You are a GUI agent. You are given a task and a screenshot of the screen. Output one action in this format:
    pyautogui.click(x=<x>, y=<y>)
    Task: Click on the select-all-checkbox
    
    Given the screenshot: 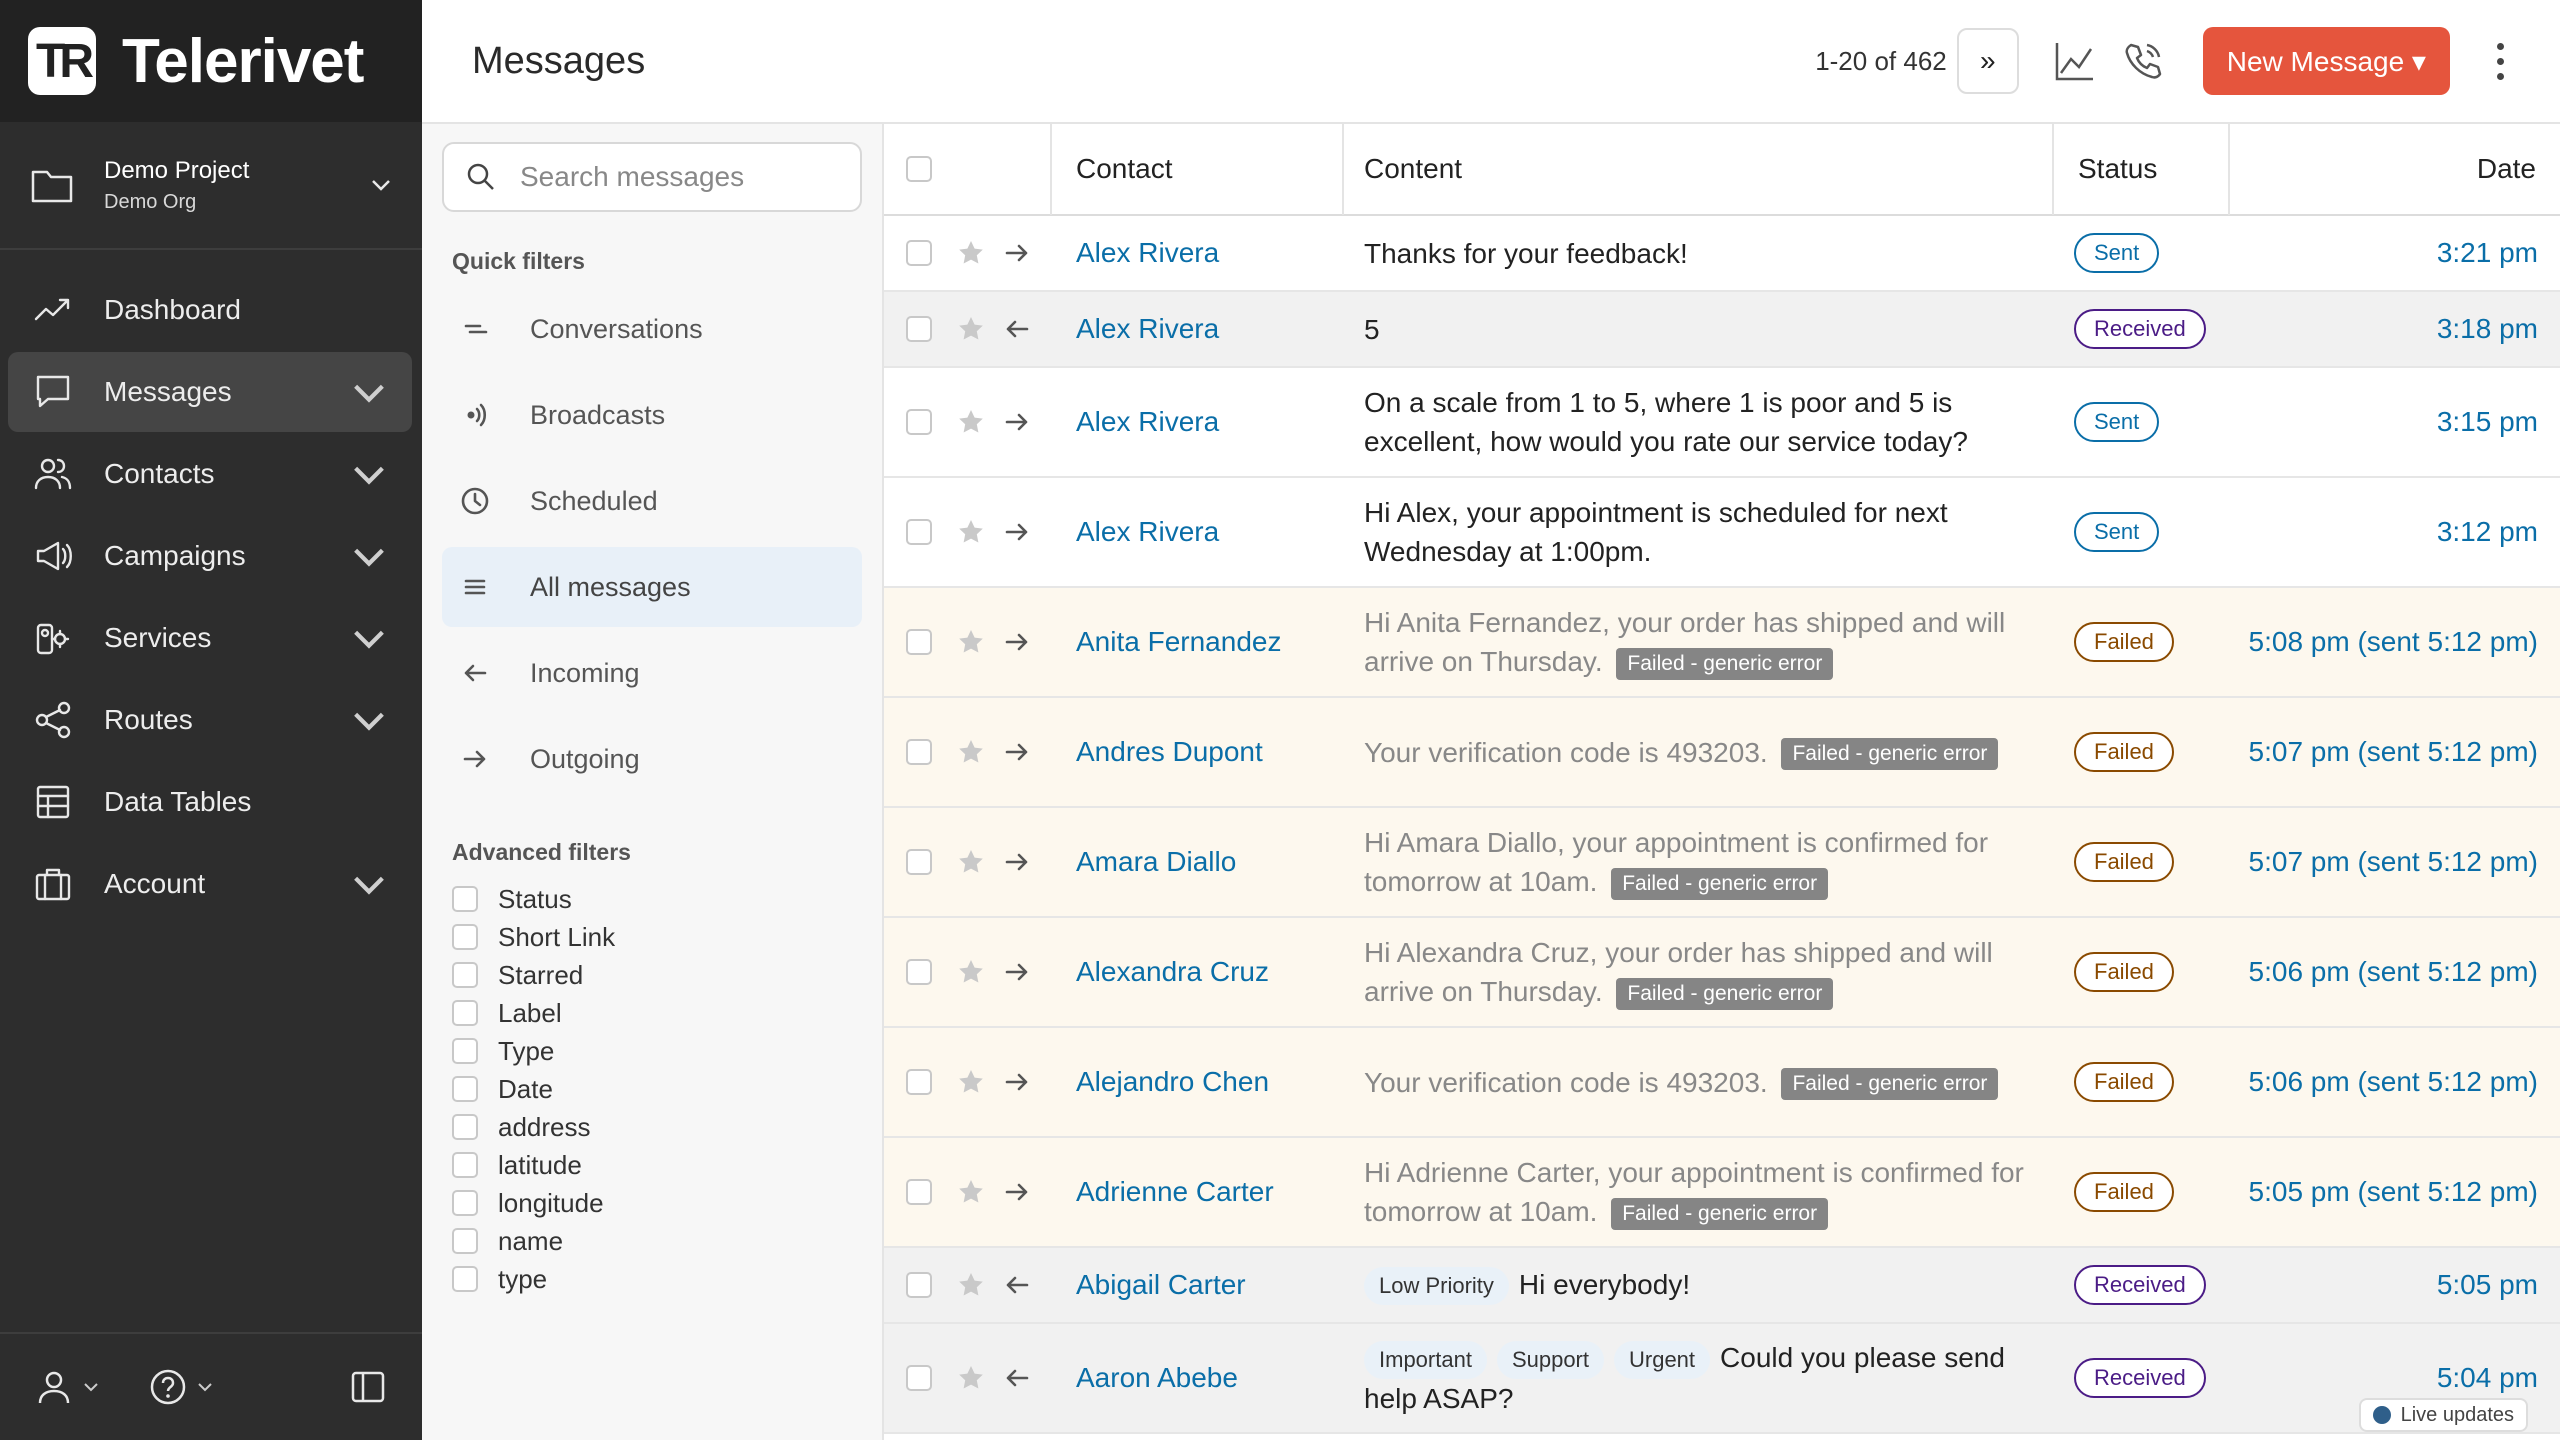 What is the action you would take?
    pyautogui.click(x=919, y=169)
    